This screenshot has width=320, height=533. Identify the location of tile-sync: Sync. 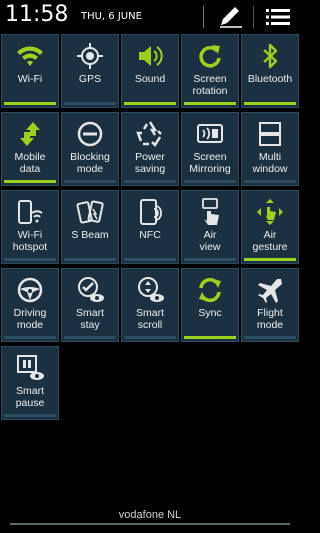
(210, 305).